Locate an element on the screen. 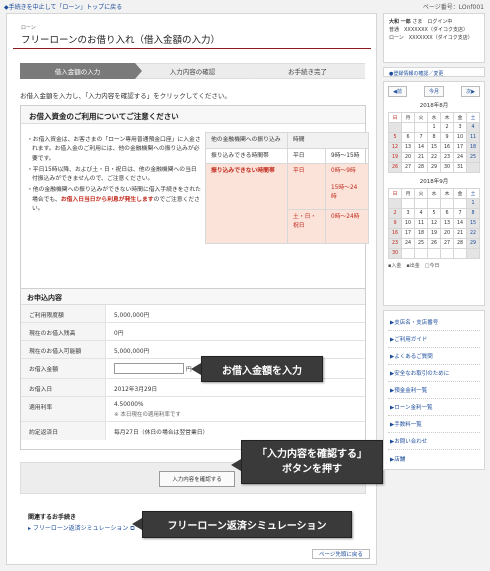 The height and width of the screenshot is (571, 490). registration-info-link: ●登録情報の確認／変更 is located at coordinates (434, 72).